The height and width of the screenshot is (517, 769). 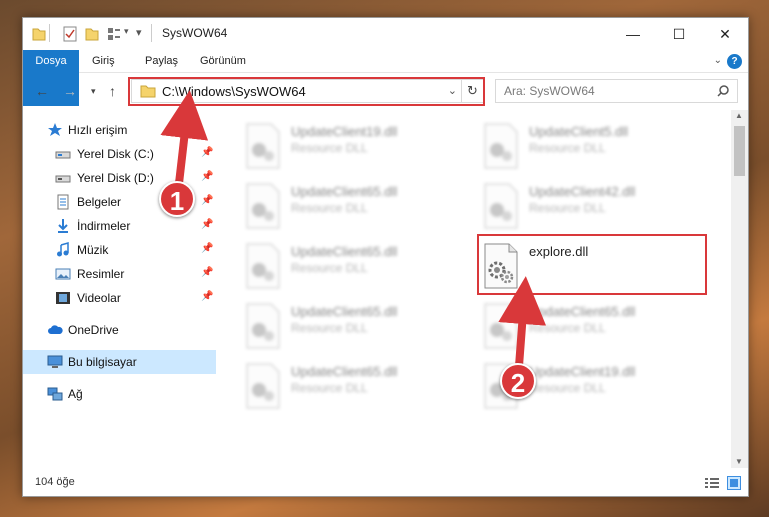 What do you see at coordinates (177, 199) in the screenshot?
I see `callout-1: 1` at bounding box center [177, 199].